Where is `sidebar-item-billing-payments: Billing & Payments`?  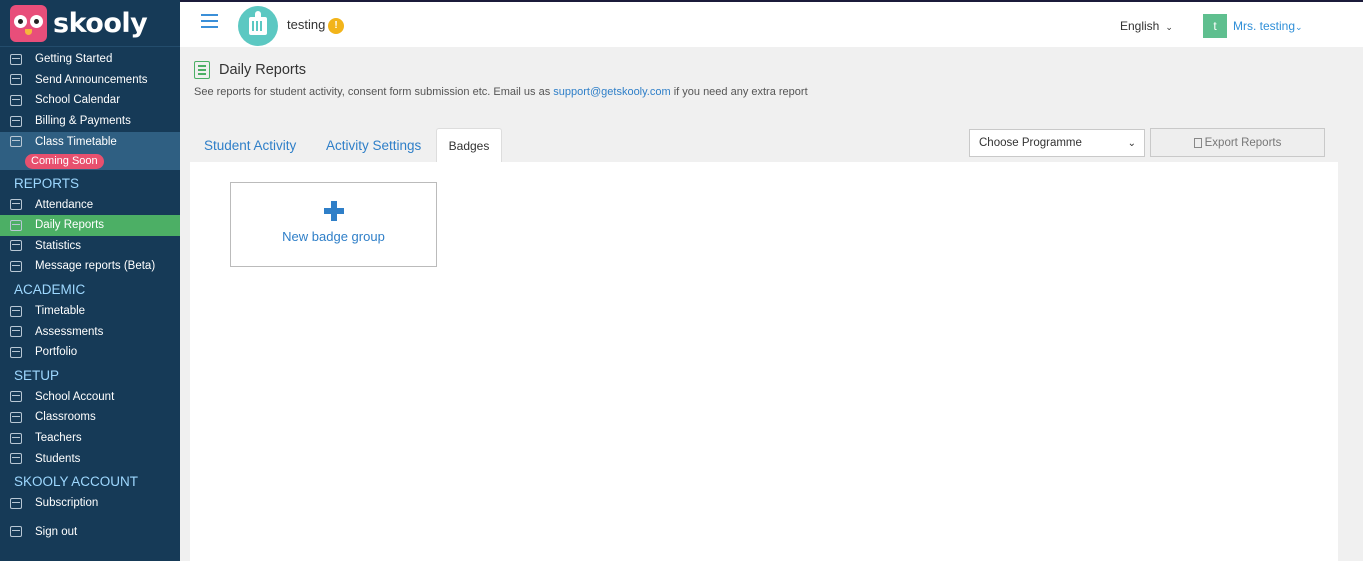
sidebar-item-billing-payments: Billing & Payments is located at coordinates (90, 121).